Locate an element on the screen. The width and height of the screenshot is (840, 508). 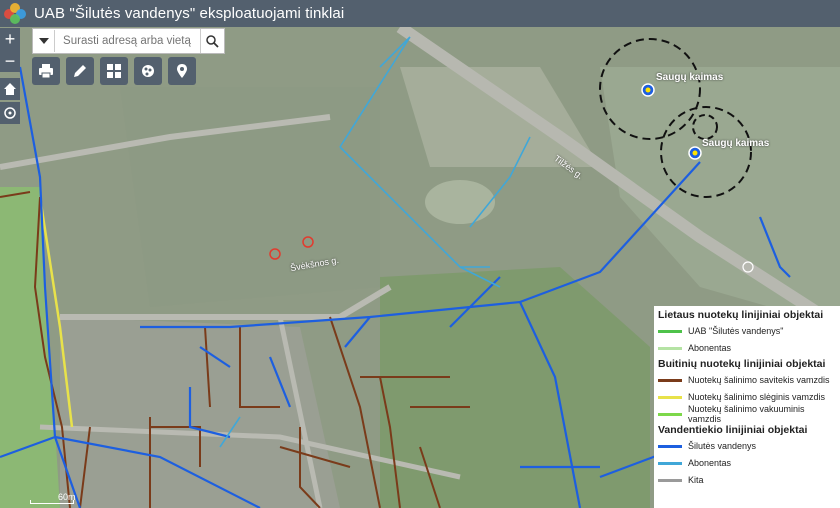
home-icon is located at coordinates (10, 89).